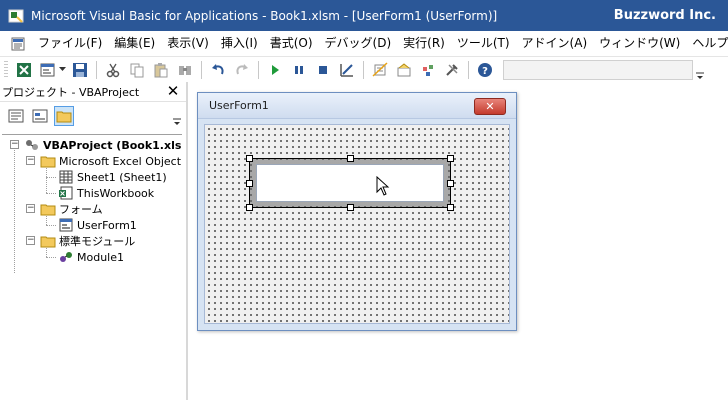  I want to click on tree-item-thisworkbook: ThisWorkbook, so click(106, 193).